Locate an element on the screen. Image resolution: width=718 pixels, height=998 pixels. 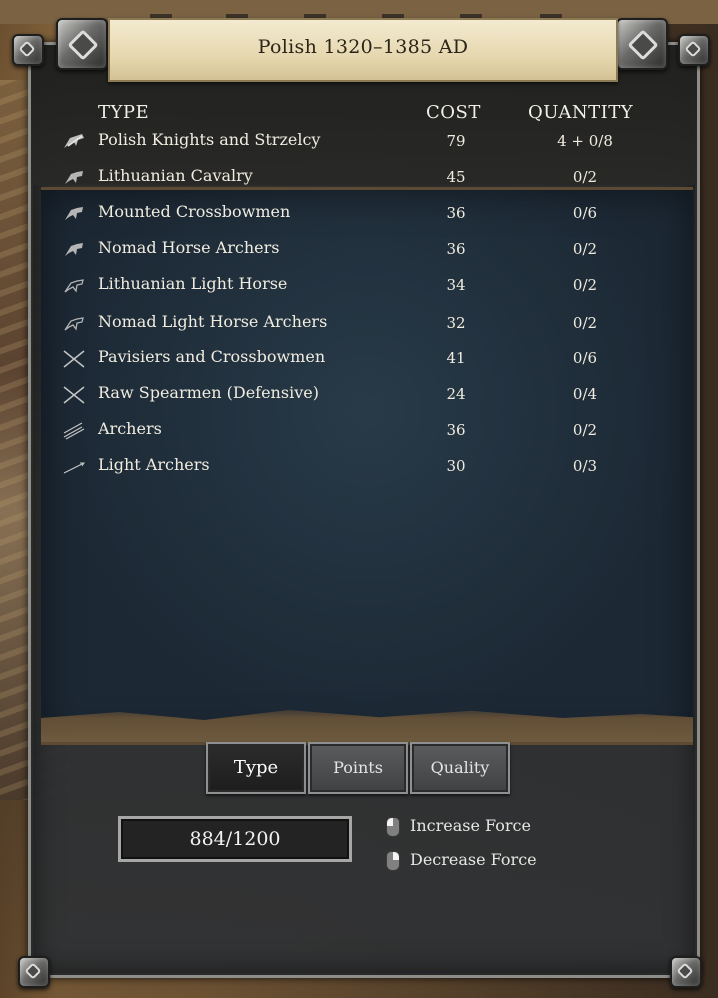
column-header-type: TYPE is located at coordinates (124, 112).